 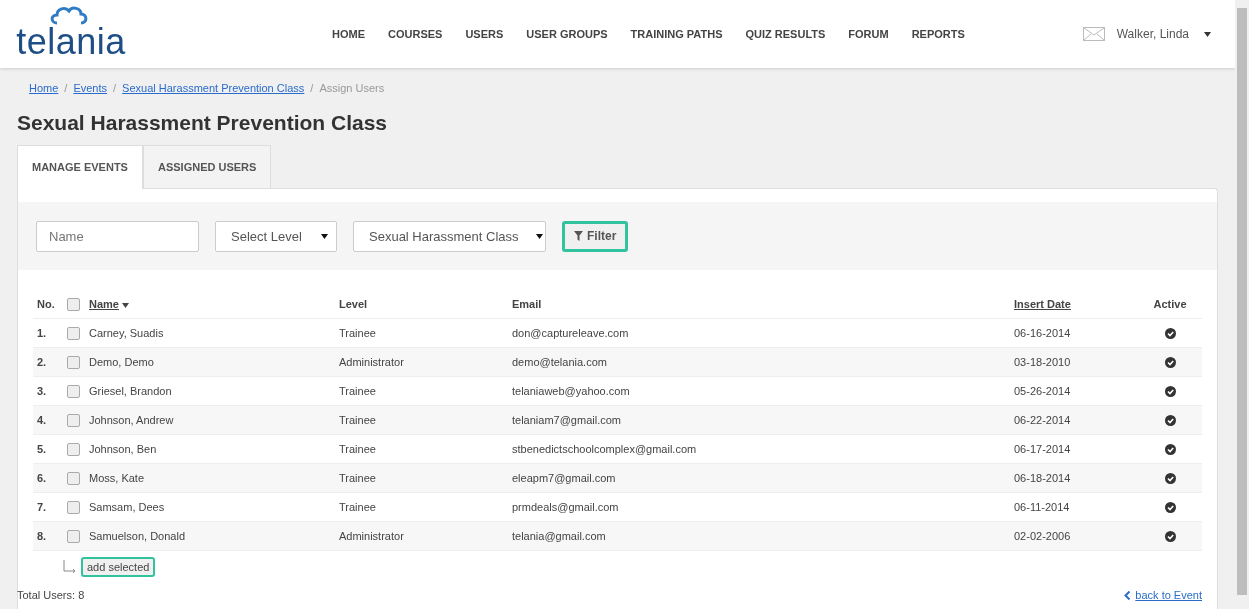 What do you see at coordinates (1074, 420) in the screenshot?
I see `date-cell: 06-22-2014` at bounding box center [1074, 420].